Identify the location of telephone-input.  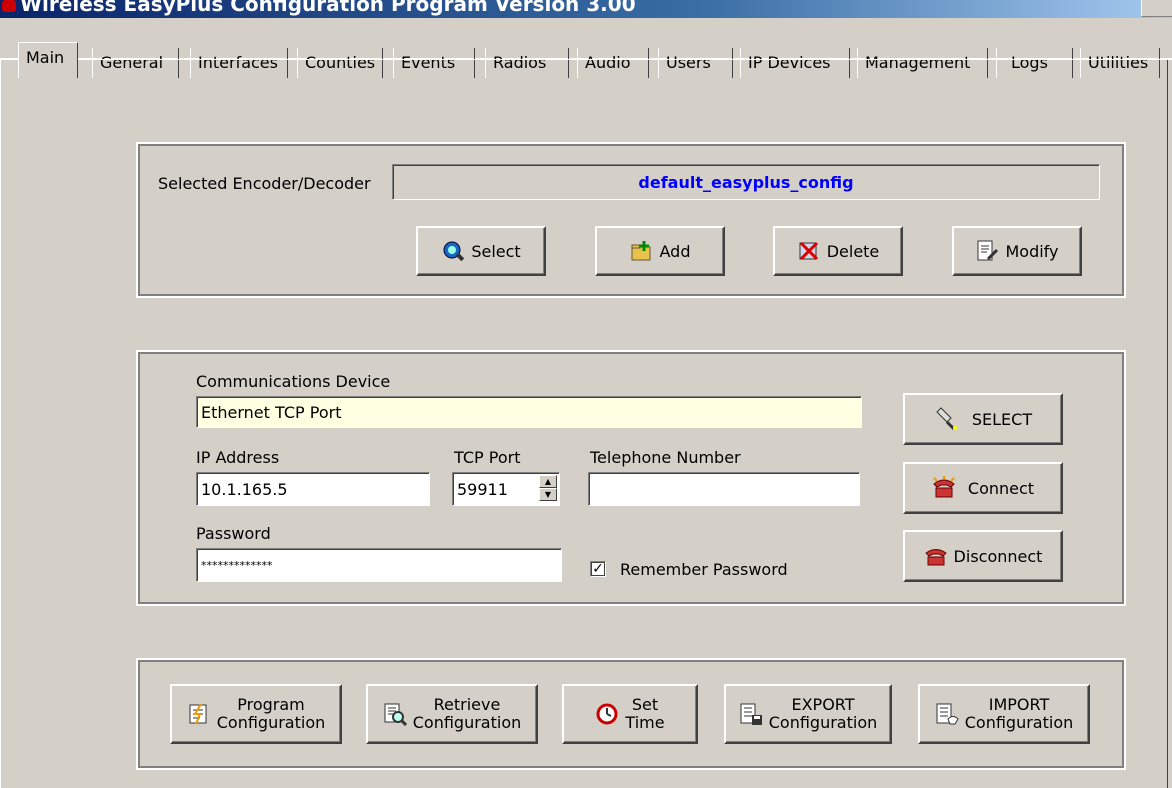
(724, 489).